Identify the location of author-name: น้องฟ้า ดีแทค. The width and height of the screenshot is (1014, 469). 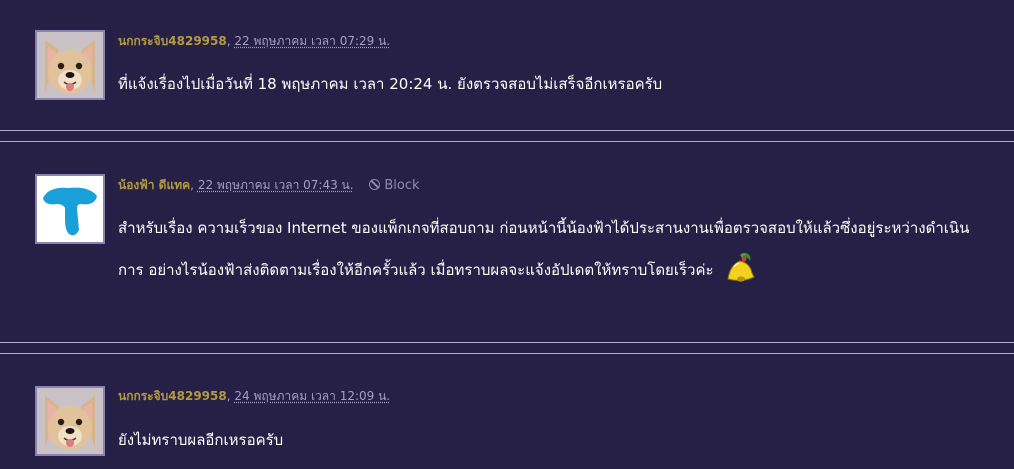
(154, 185).